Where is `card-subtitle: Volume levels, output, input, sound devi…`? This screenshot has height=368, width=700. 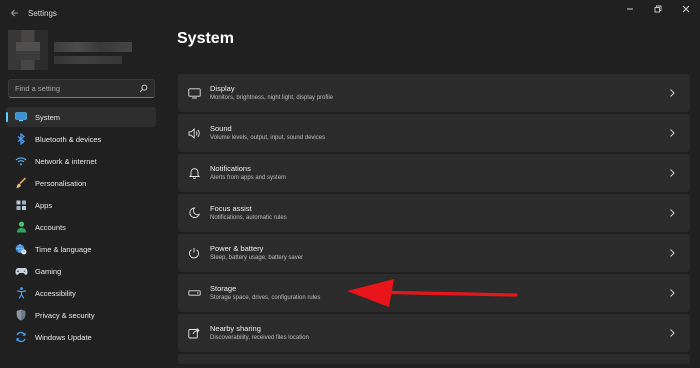
card-subtitle: Volume levels, output, input, sound devi… is located at coordinates (268, 137).